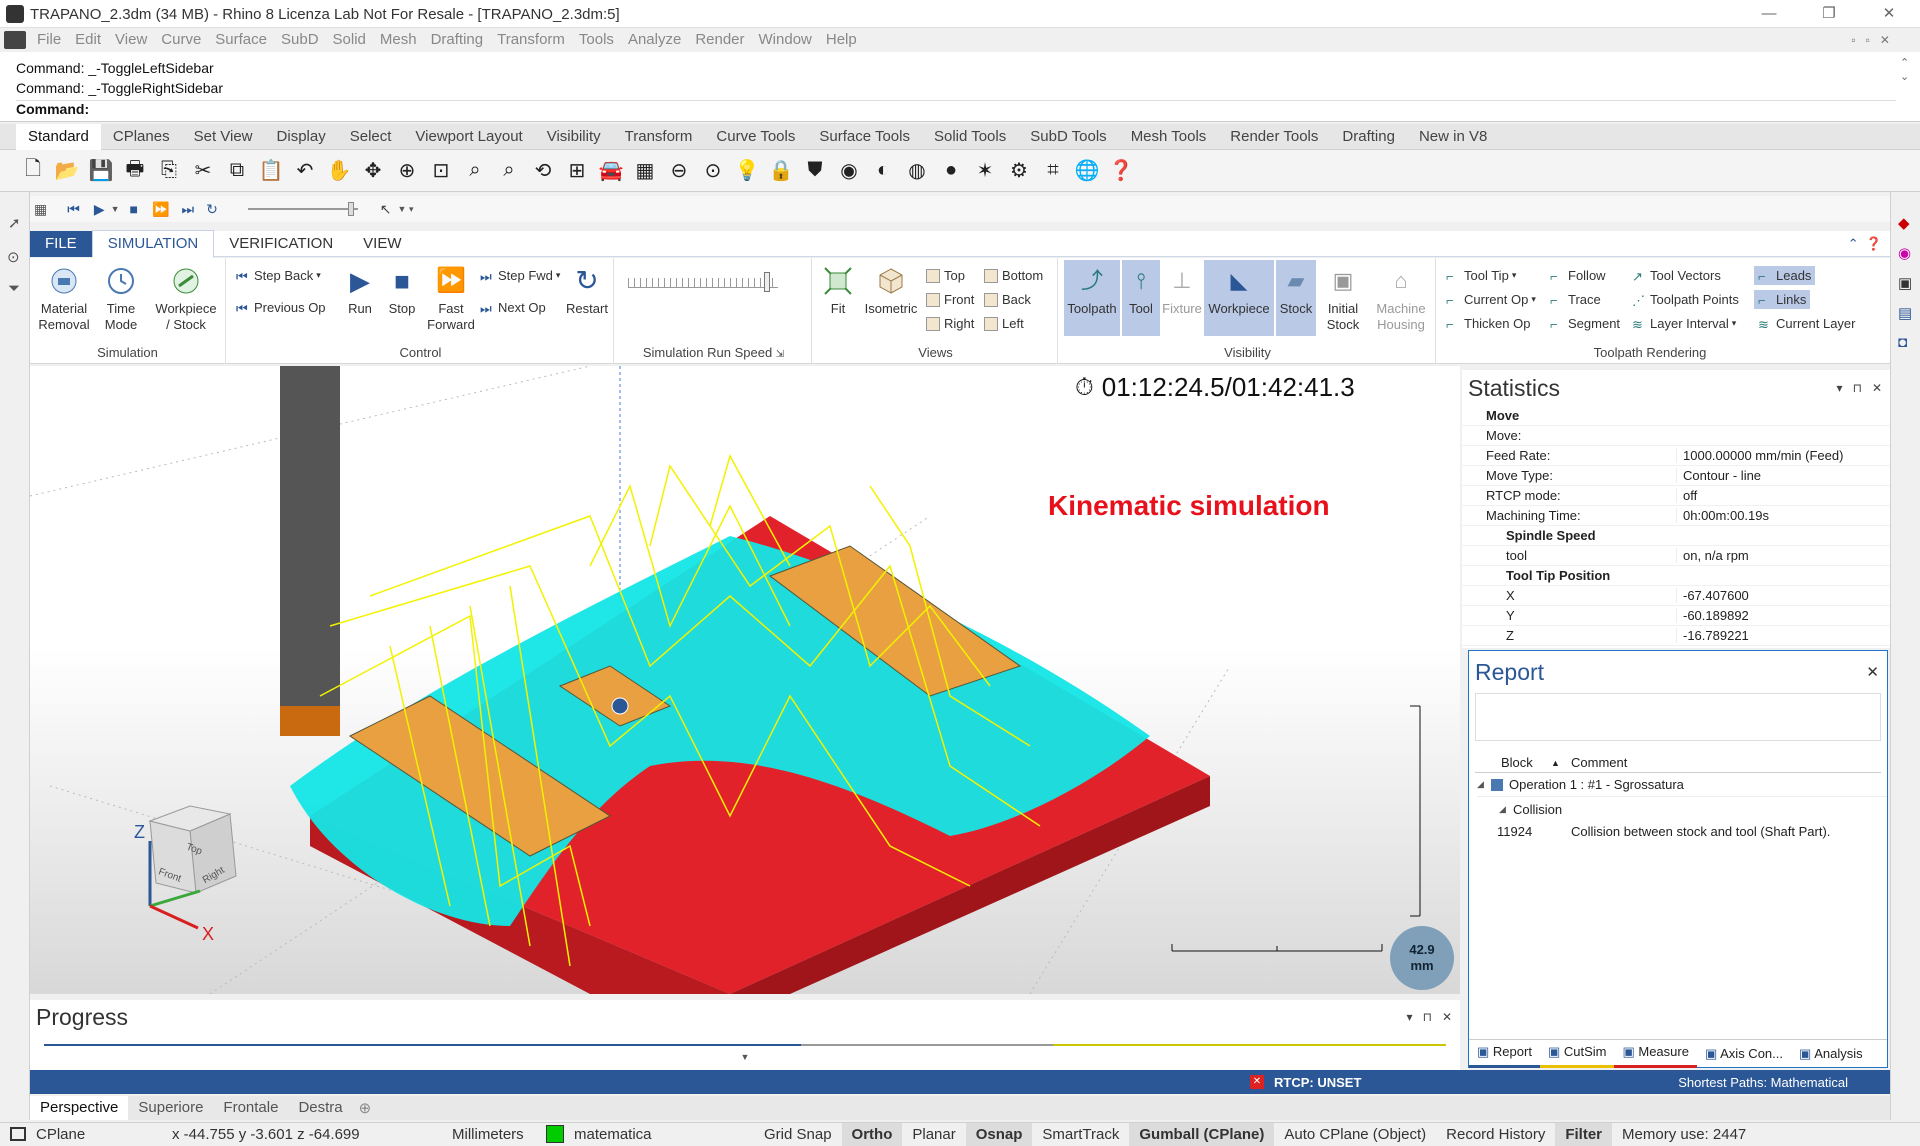 The width and height of the screenshot is (1920, 1146). What do you see at coordinates (407, 171) in the screenshot?
I see `zoom-icon: ⊕` at bounding box center [407, 171].